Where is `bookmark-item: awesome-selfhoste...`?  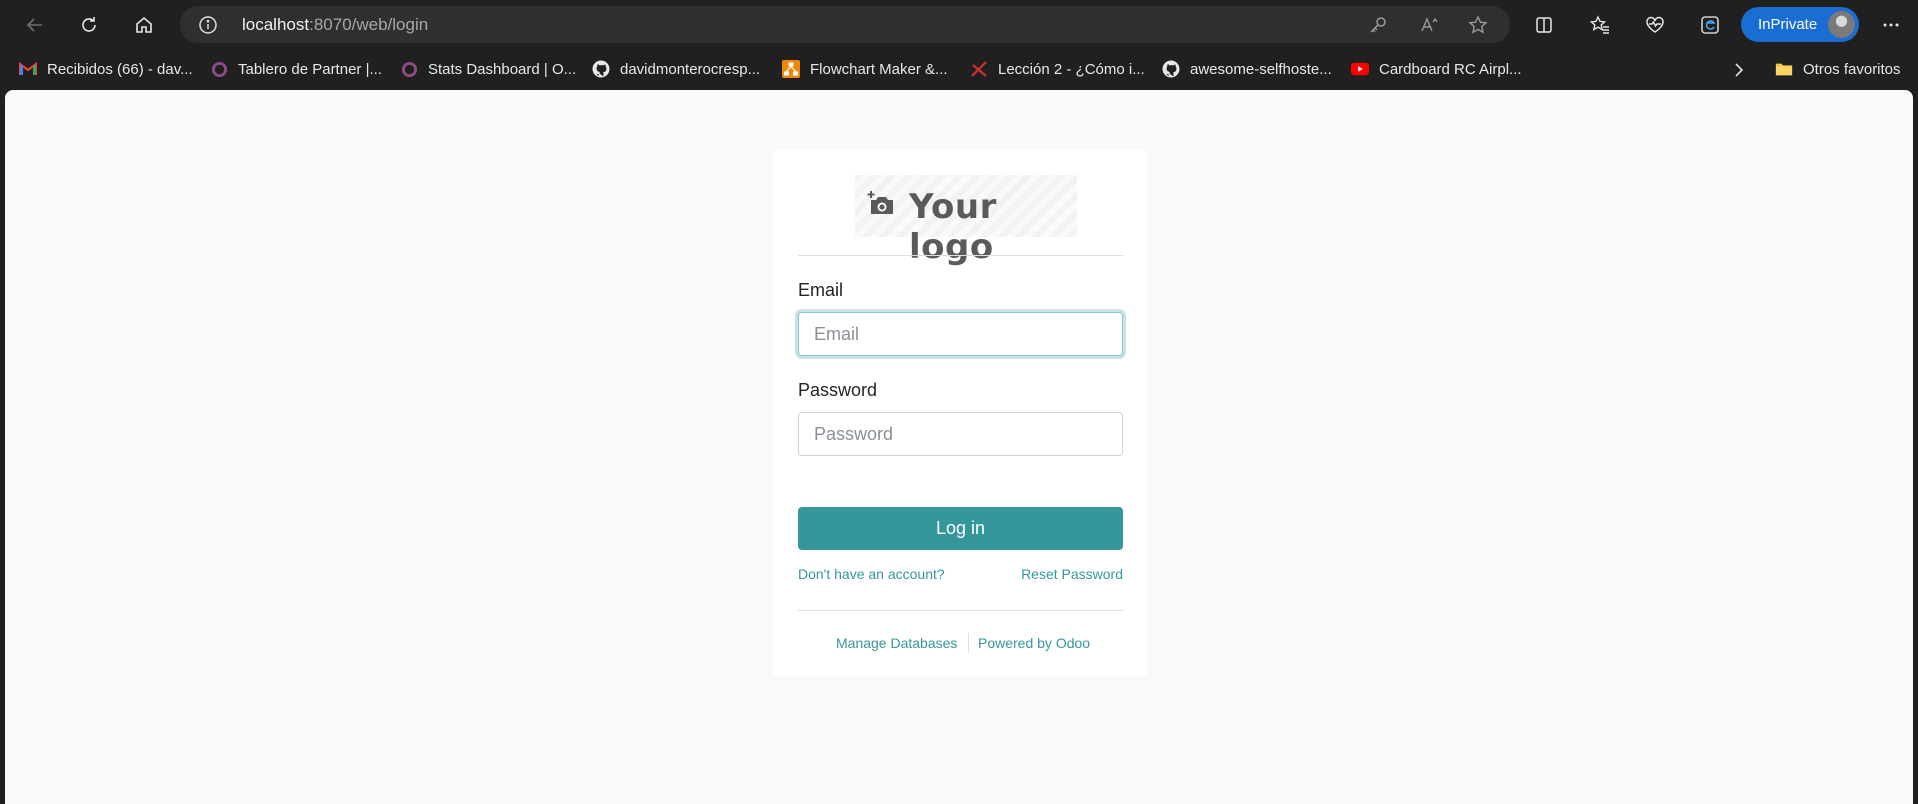 bookmark-item: awesome-selfhoste... is located at coordinates (1247, 69).